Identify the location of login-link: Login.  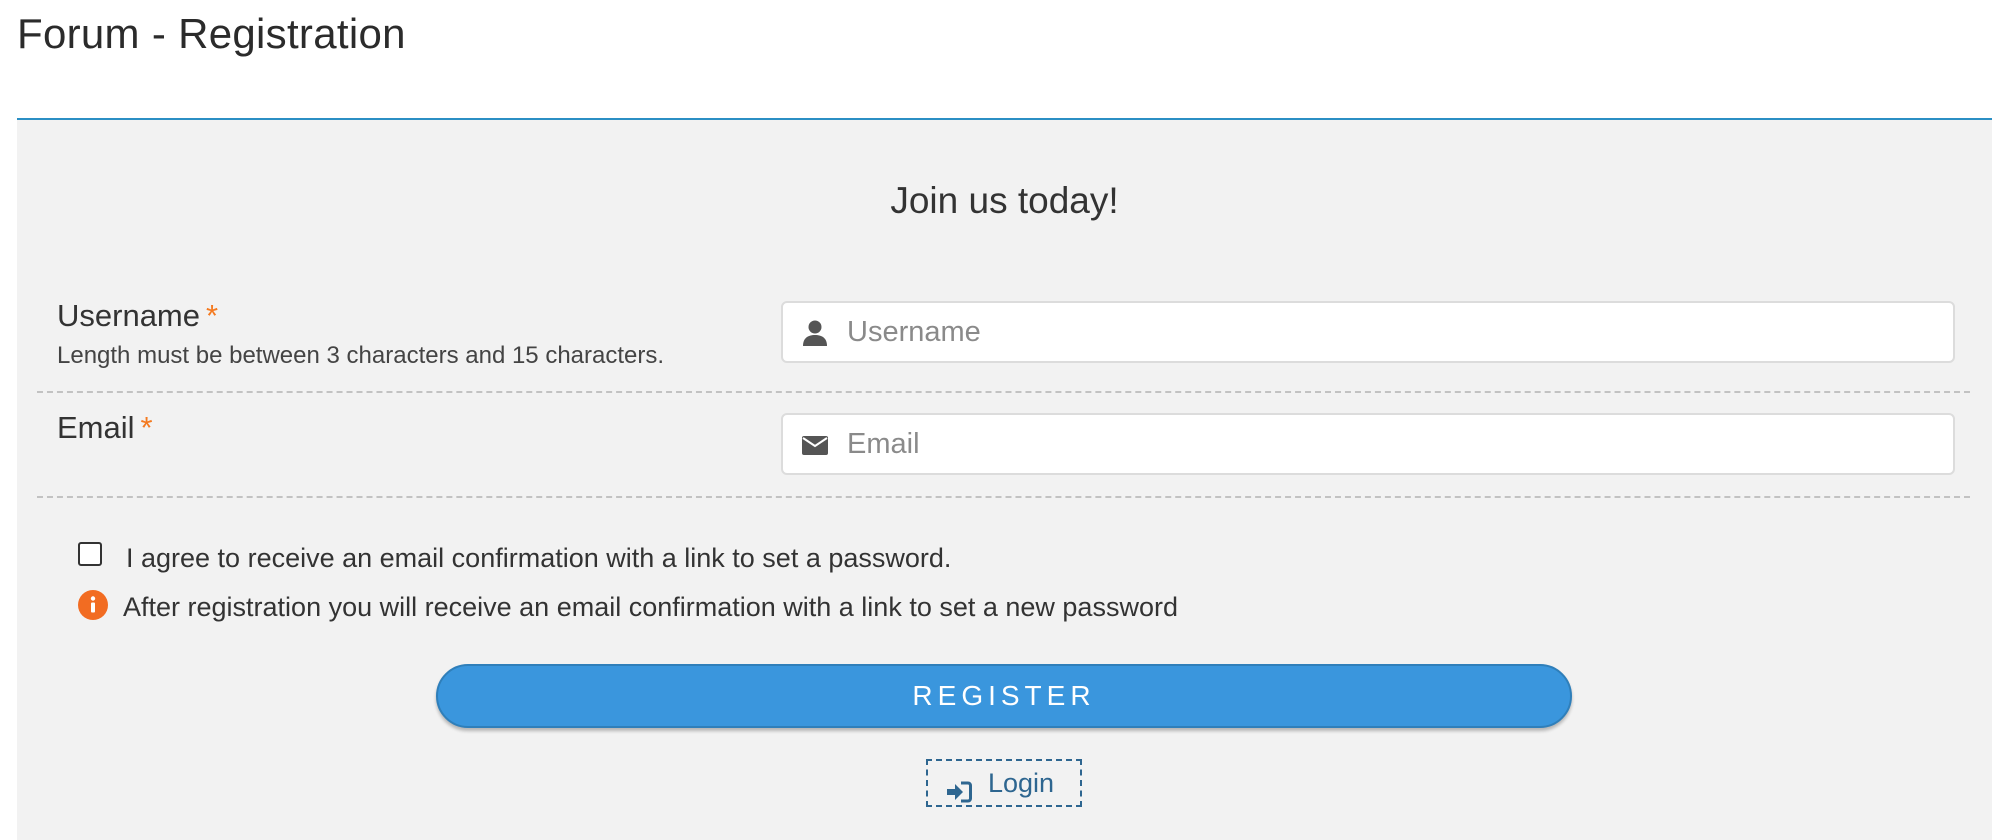
(1004, 783).